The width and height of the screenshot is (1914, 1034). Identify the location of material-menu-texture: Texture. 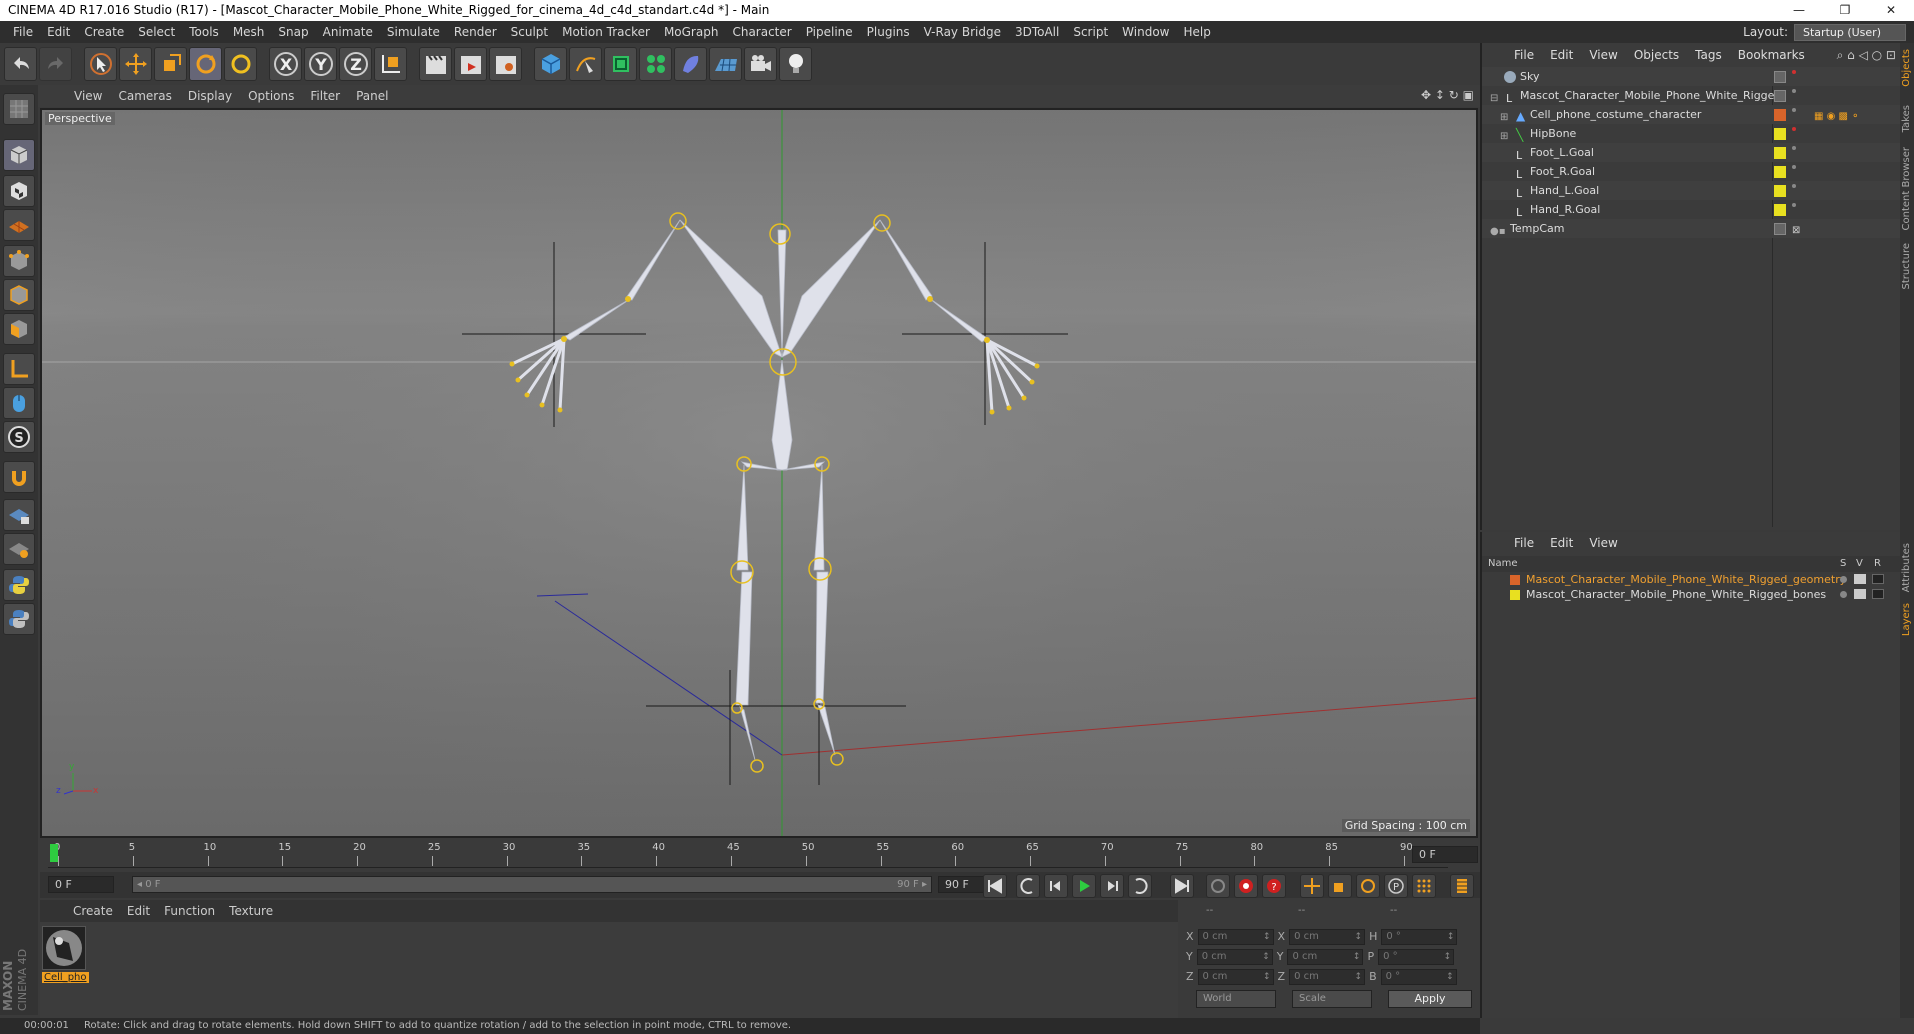
(251, 911).